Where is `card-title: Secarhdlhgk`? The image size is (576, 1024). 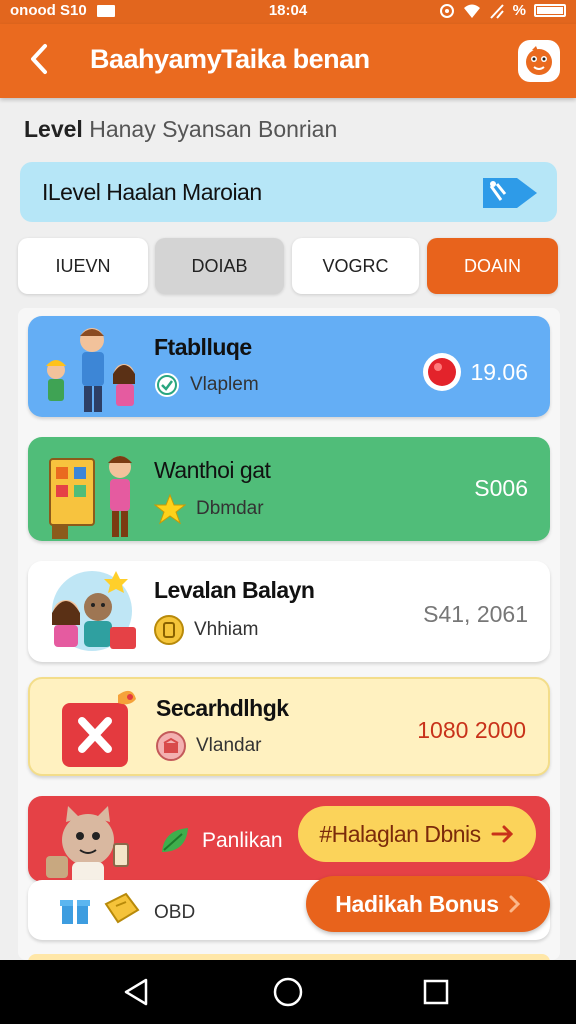 card-title: Secarhdlhgk is located at coordinates (222, 708).